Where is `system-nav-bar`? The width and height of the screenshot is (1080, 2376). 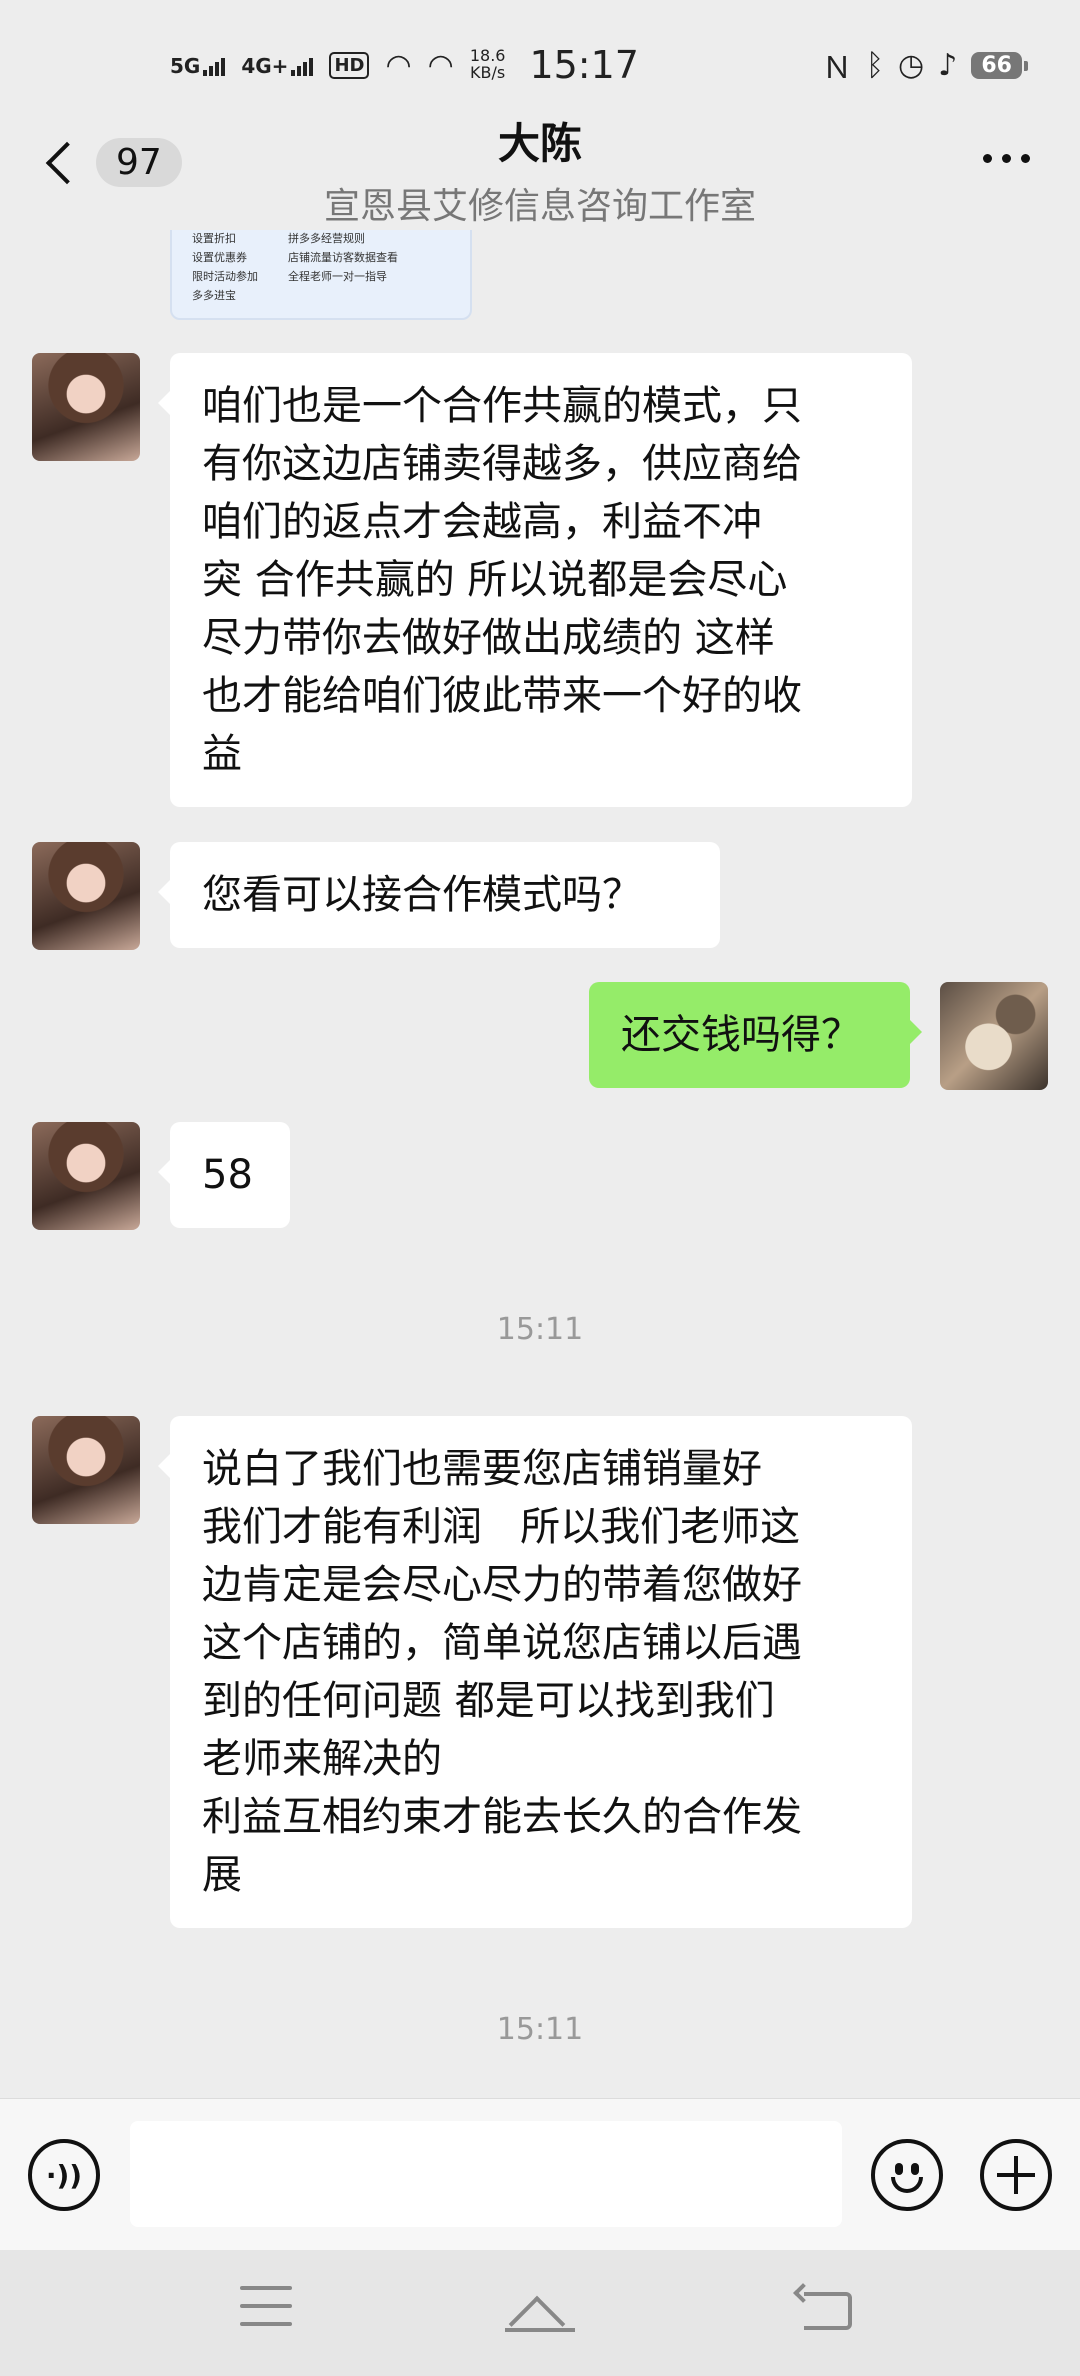
system-nav-bar is located at coordinates (540, 2313).